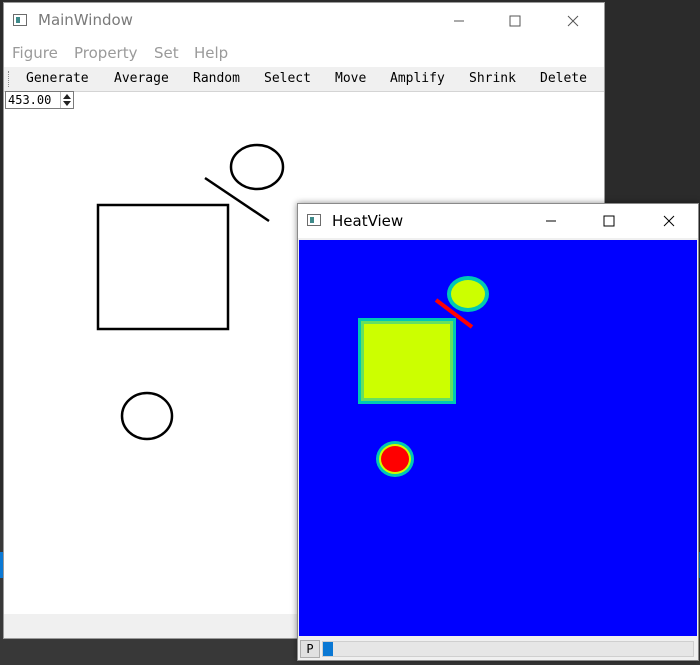  Describe the element at coordinates (163, 267) in the screenshot. I see `canvas-square` at that location.